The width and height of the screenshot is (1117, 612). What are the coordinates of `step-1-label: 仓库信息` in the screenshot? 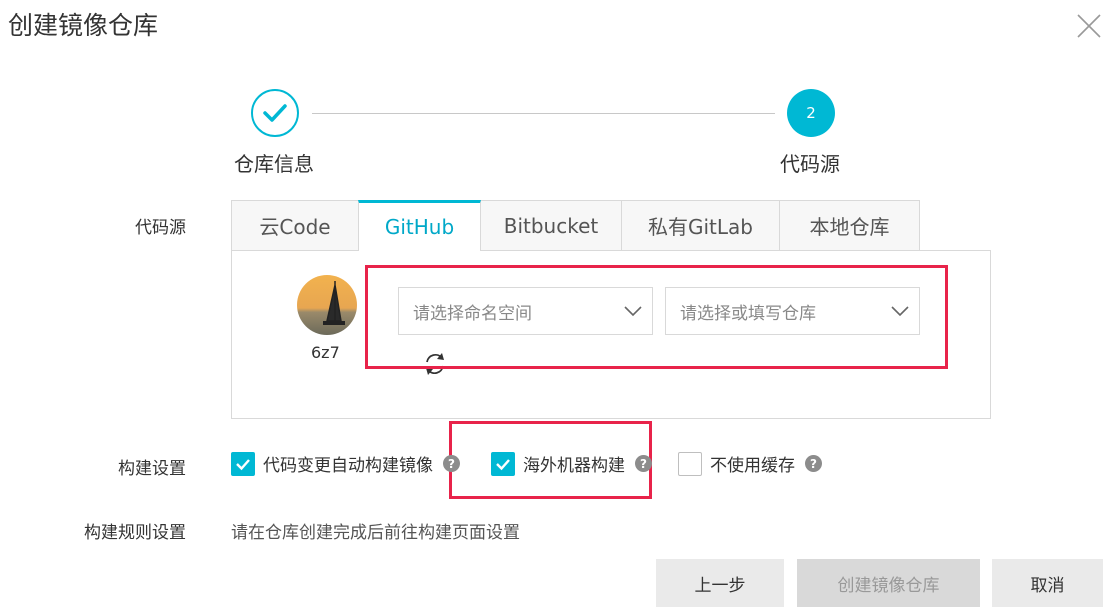 It's located at (274, 164).